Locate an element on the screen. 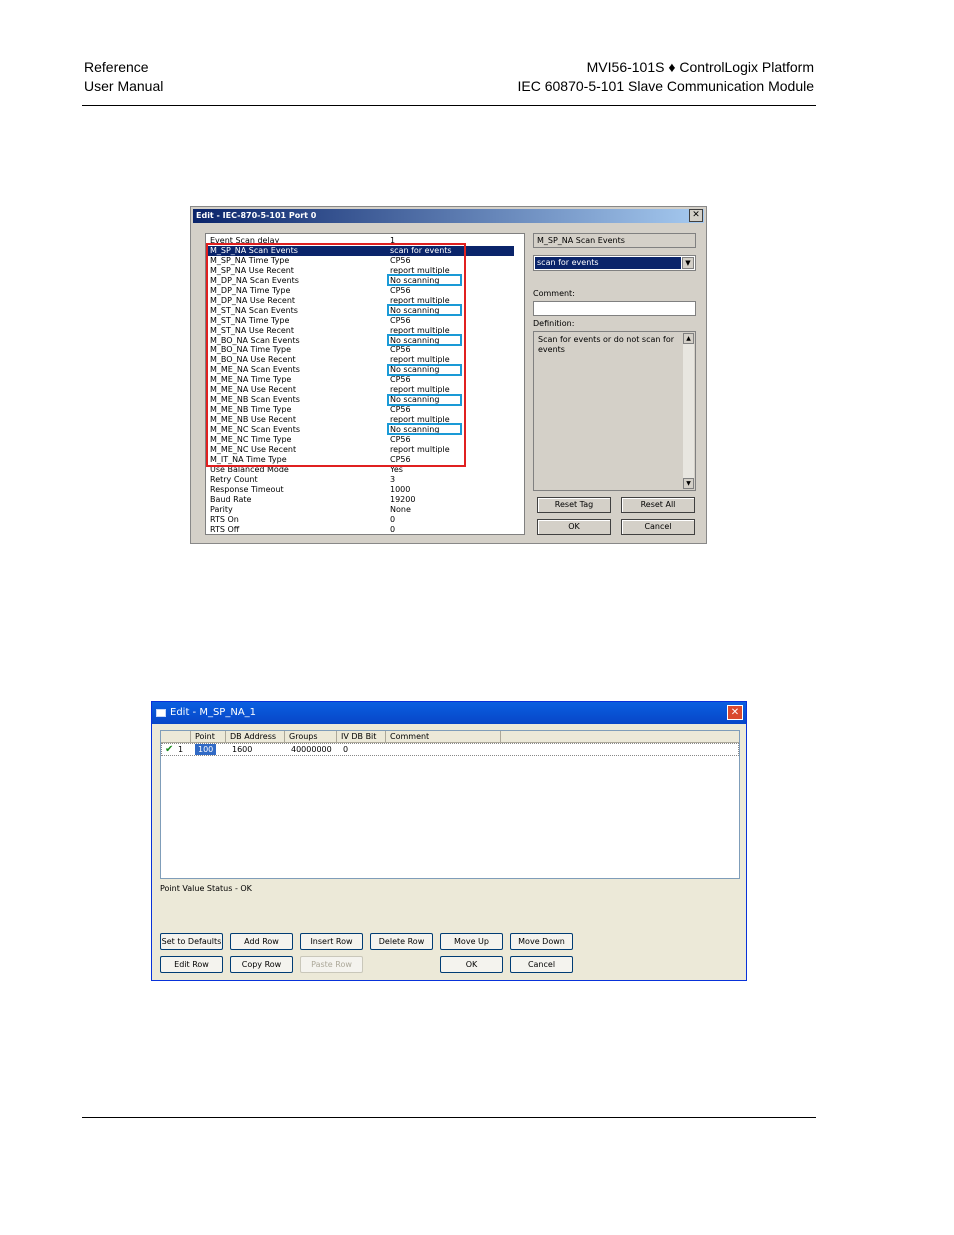 This screenshot has height=1235, width=954. parameter-row: Response Timeout 1000 is located at coordinates (360, 490).